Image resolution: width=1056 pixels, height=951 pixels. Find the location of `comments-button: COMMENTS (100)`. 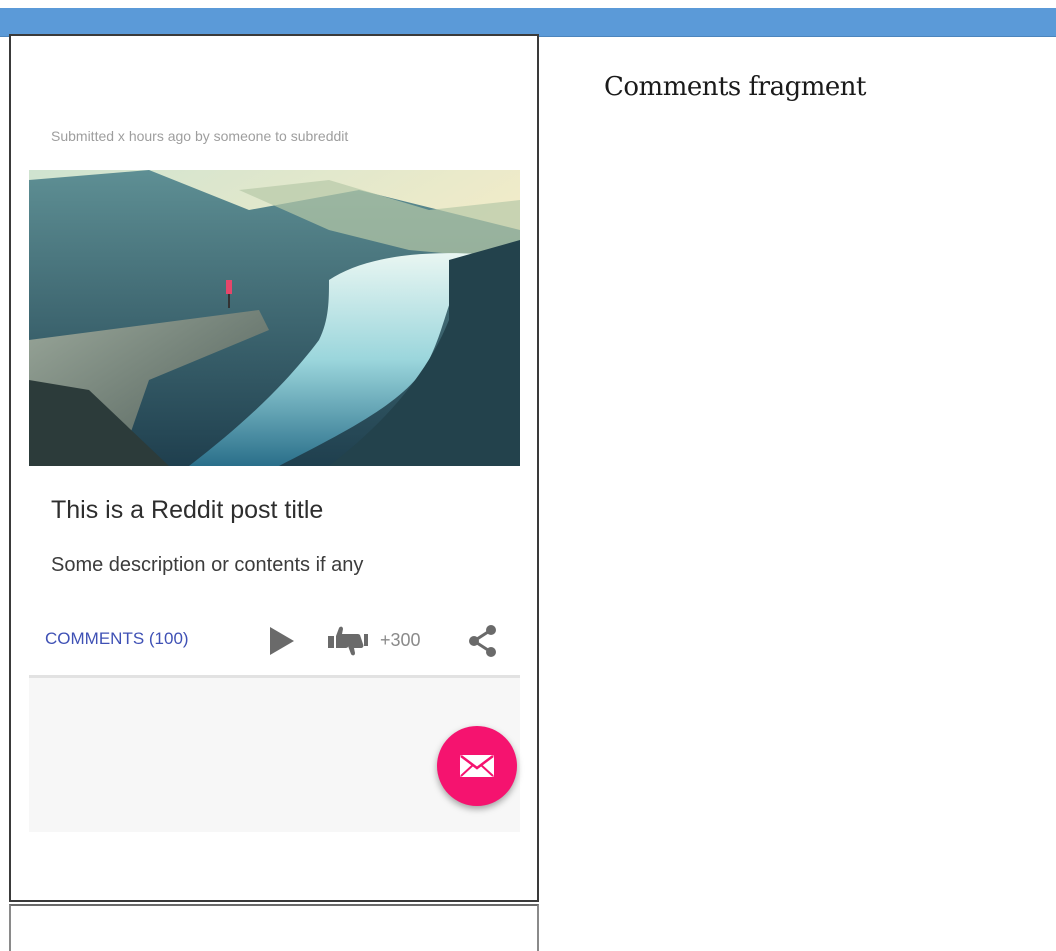

comments-button: COMMENTS (100) is located at coordinates (117, 639).